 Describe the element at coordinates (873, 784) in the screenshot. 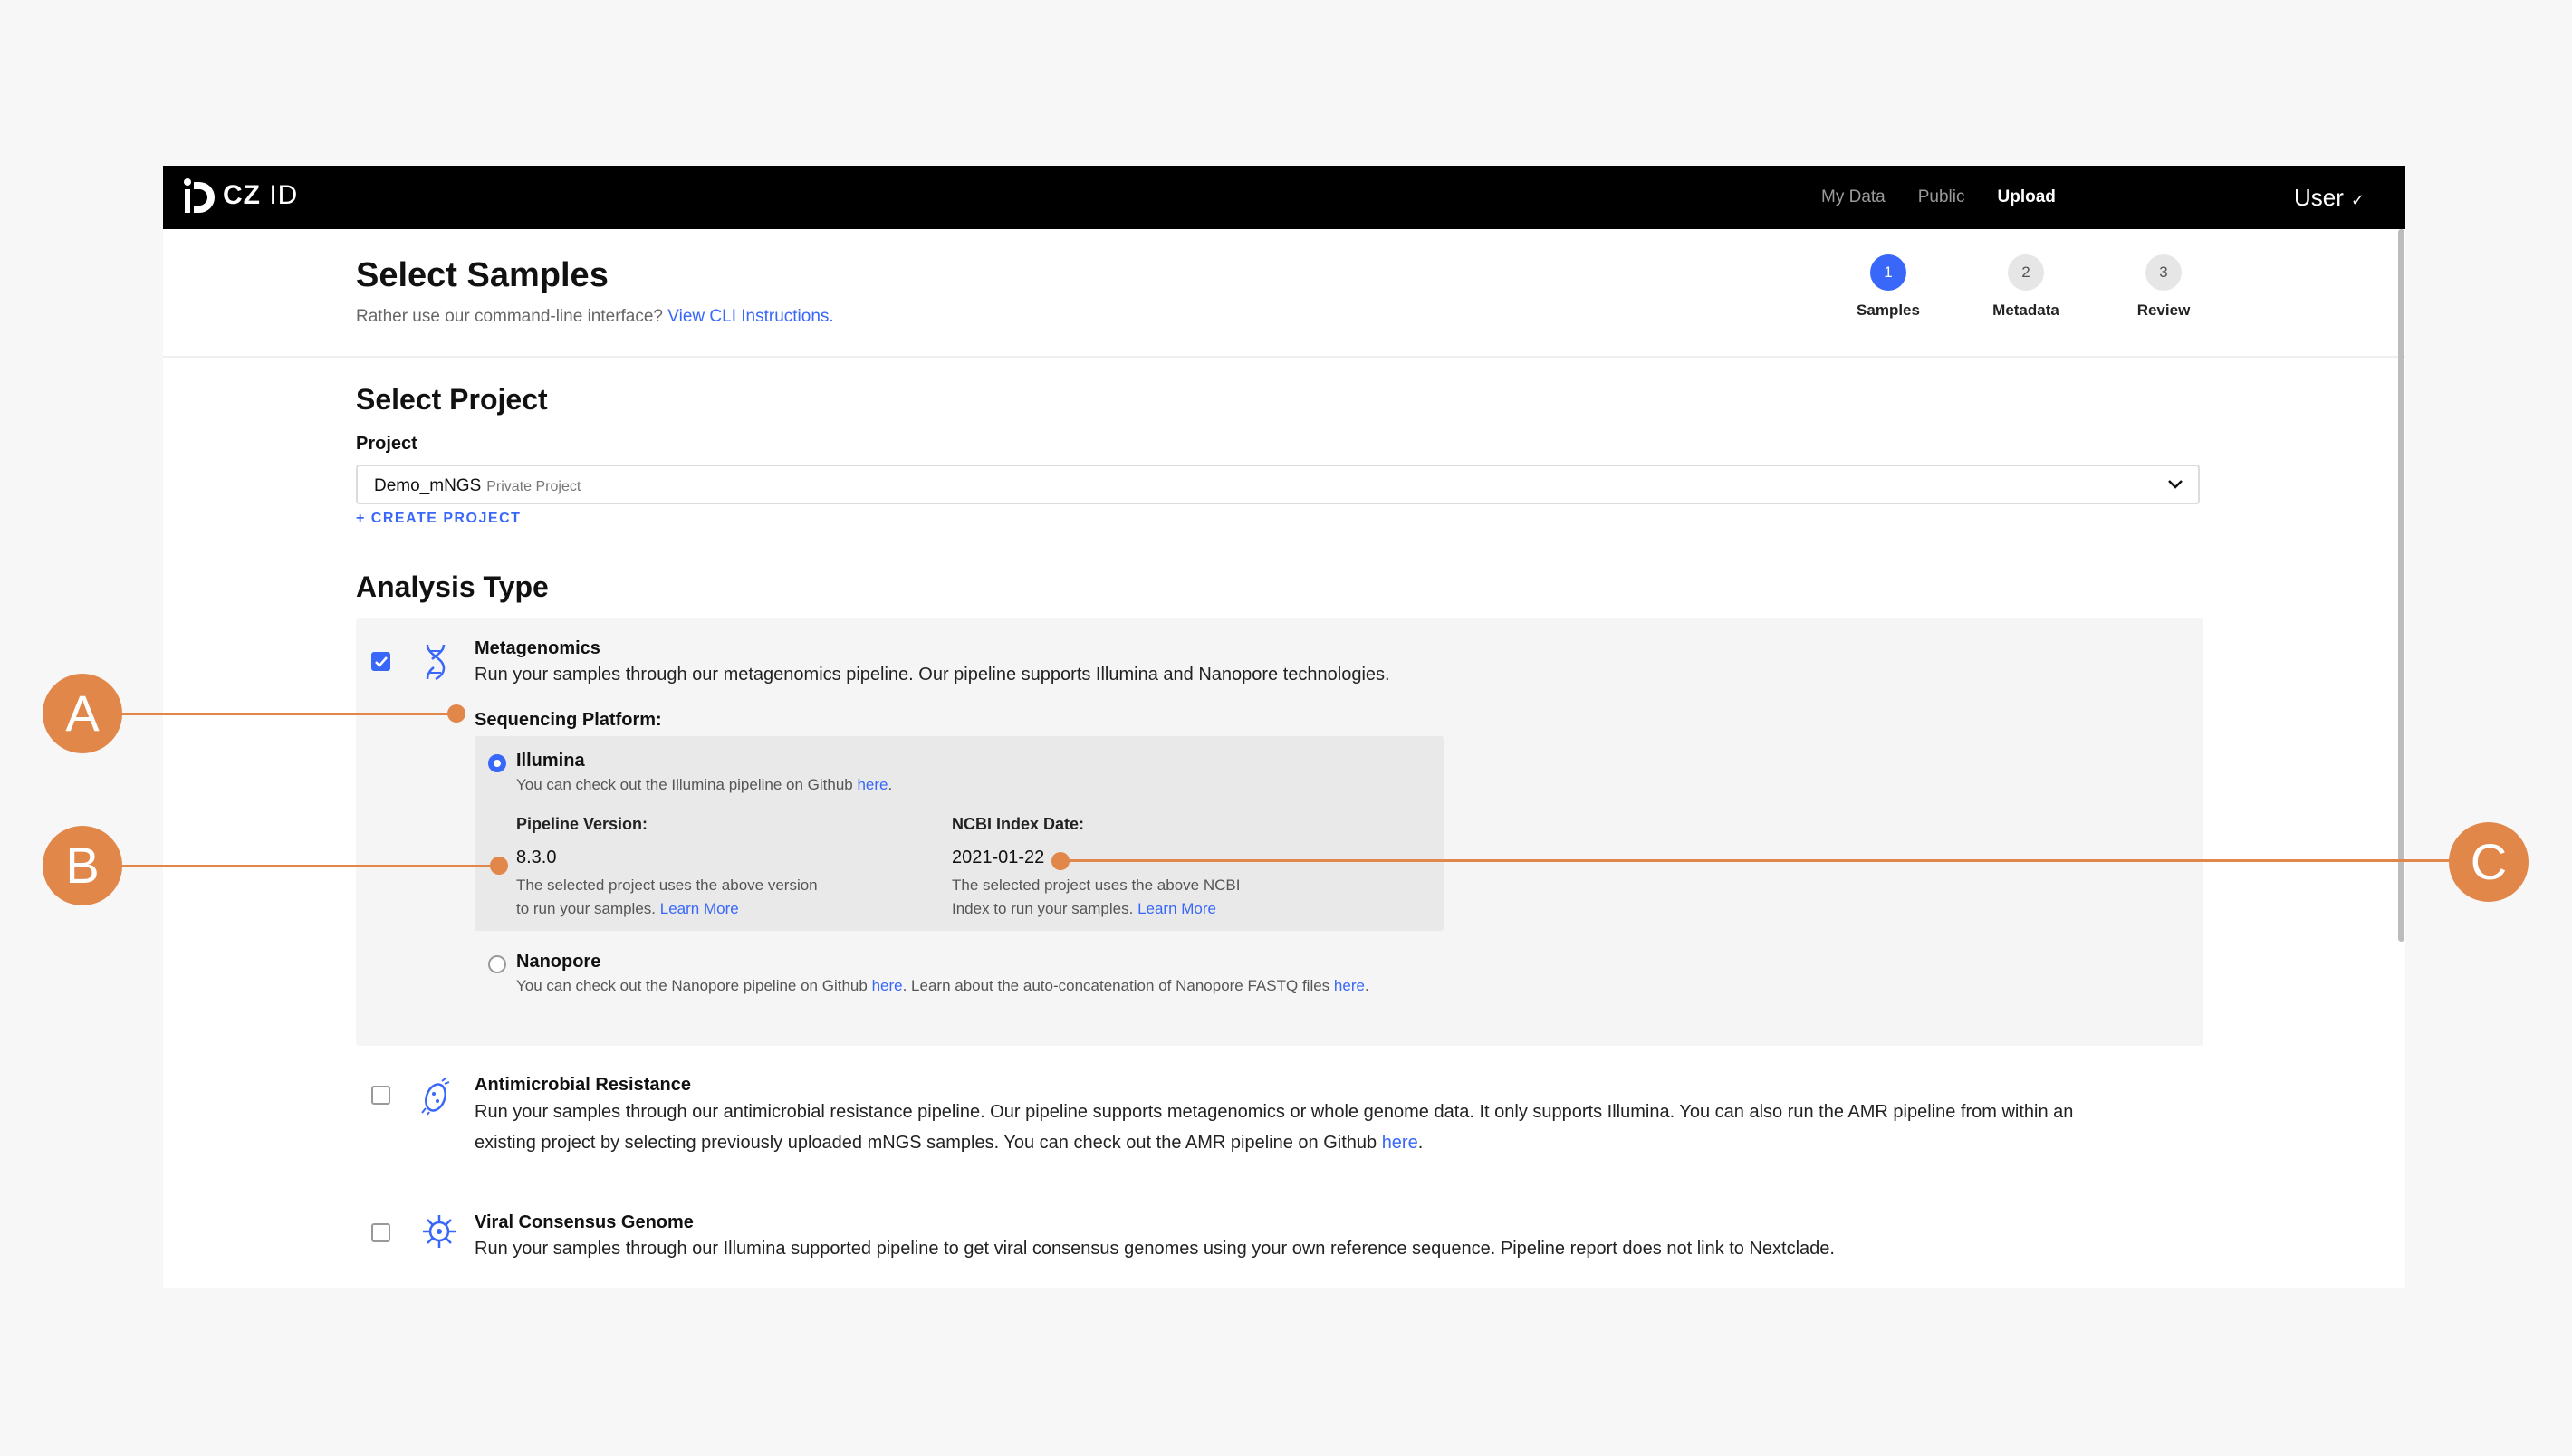

I see `illumina-github-link: here` at that location.